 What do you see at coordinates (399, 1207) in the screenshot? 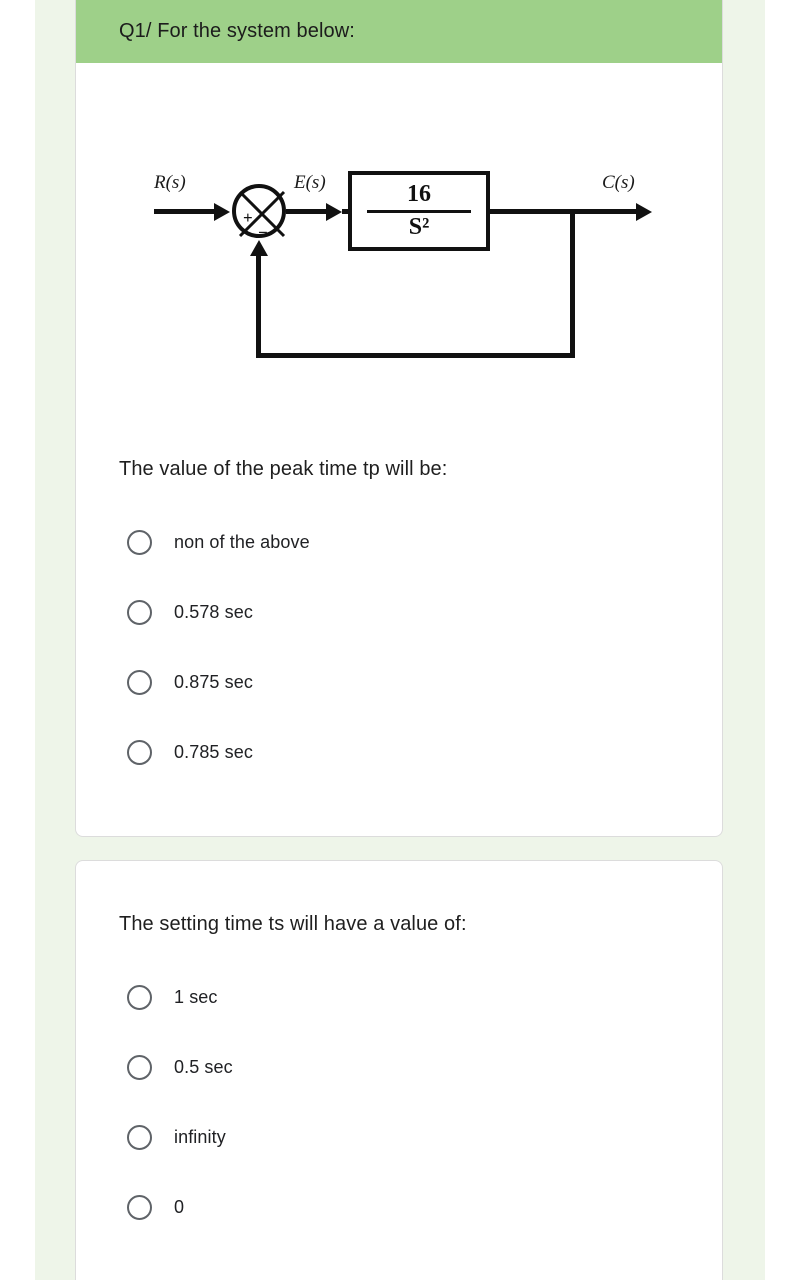
I see `option-row-zero: 0` at bounding box center [399, 1207].